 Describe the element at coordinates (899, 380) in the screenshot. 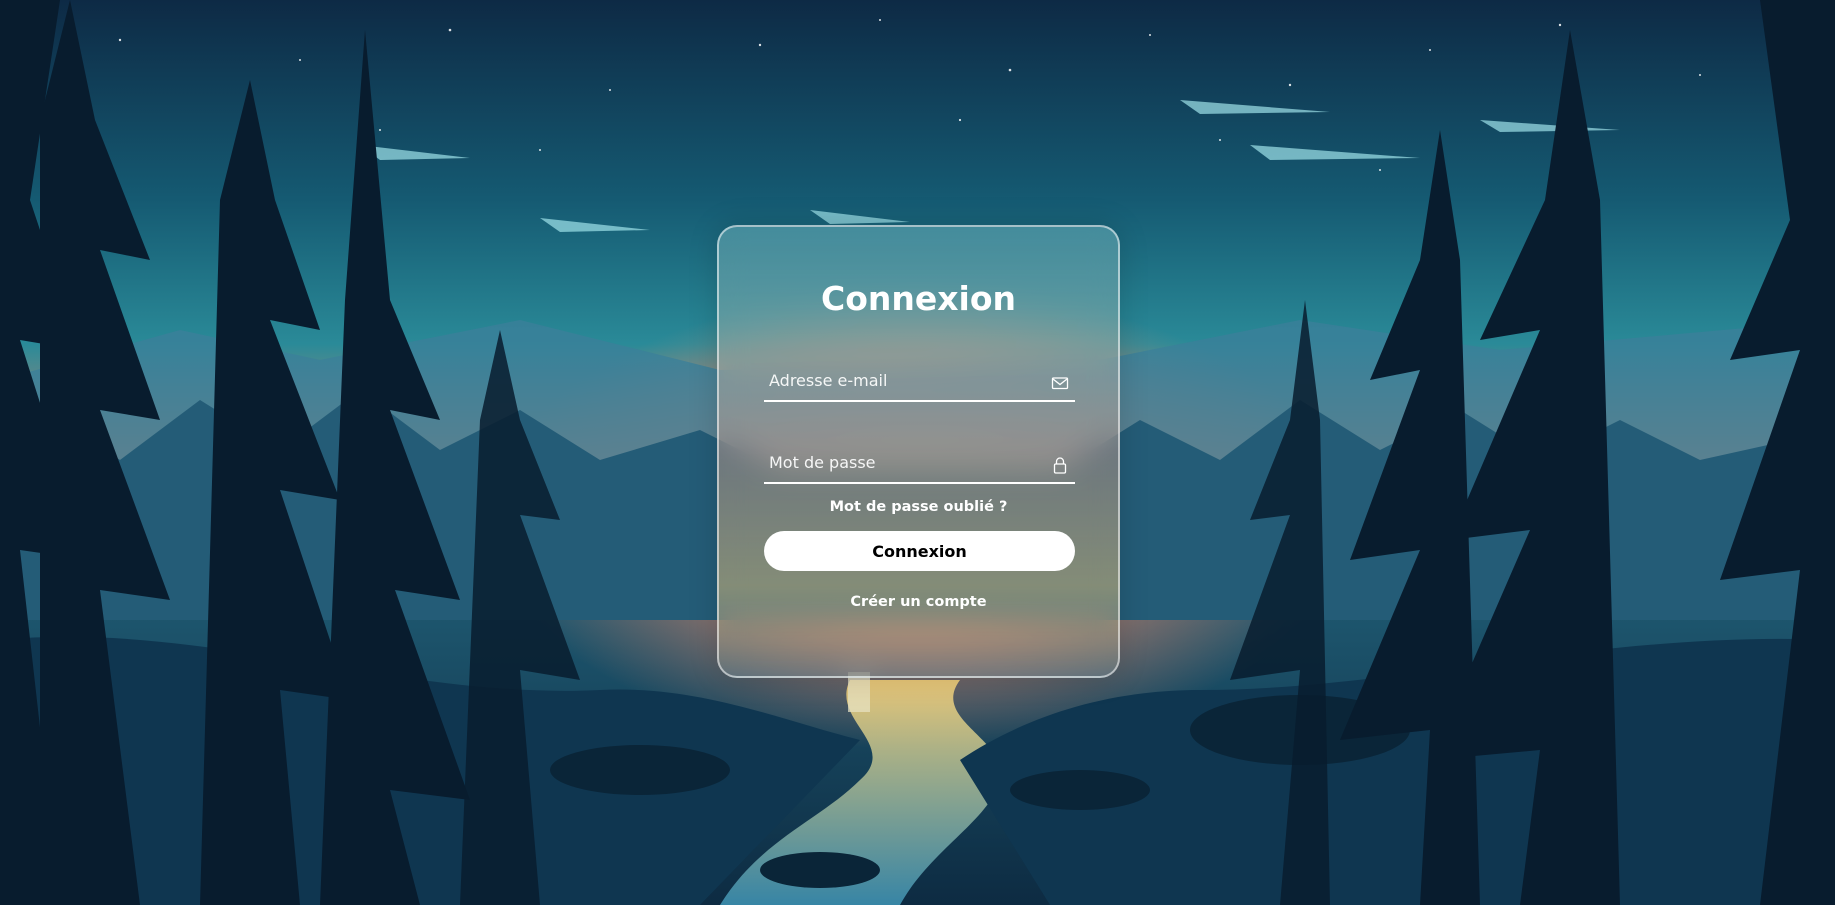

I see `email-field` at that location.